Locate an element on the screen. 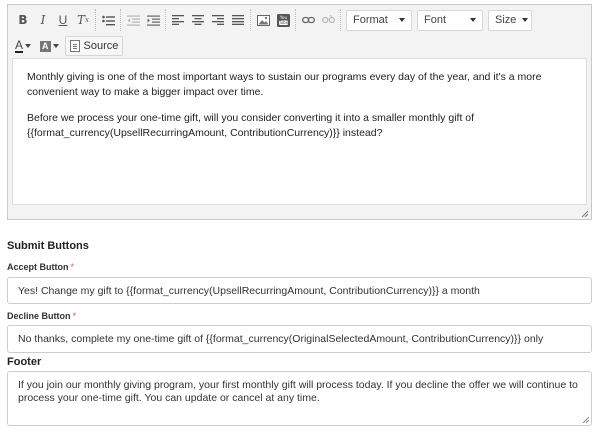 The height and width of the screenshot is (432, 600). source-button: Source is located at coordinates (94, 46).